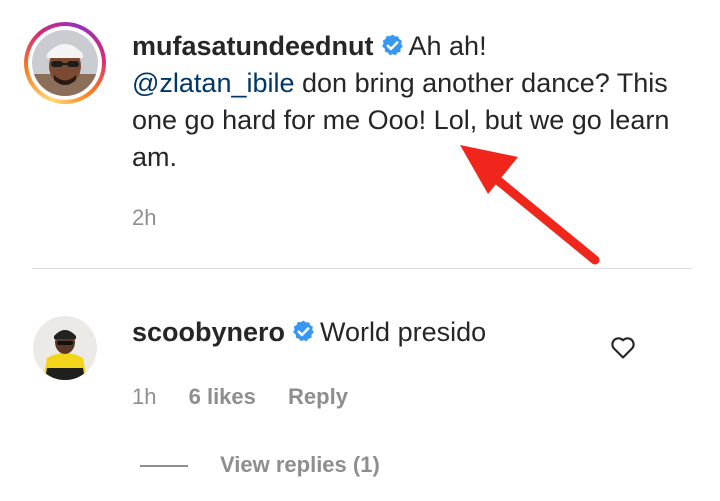  I want to click on heart-outline-icon, so click(623, 347).